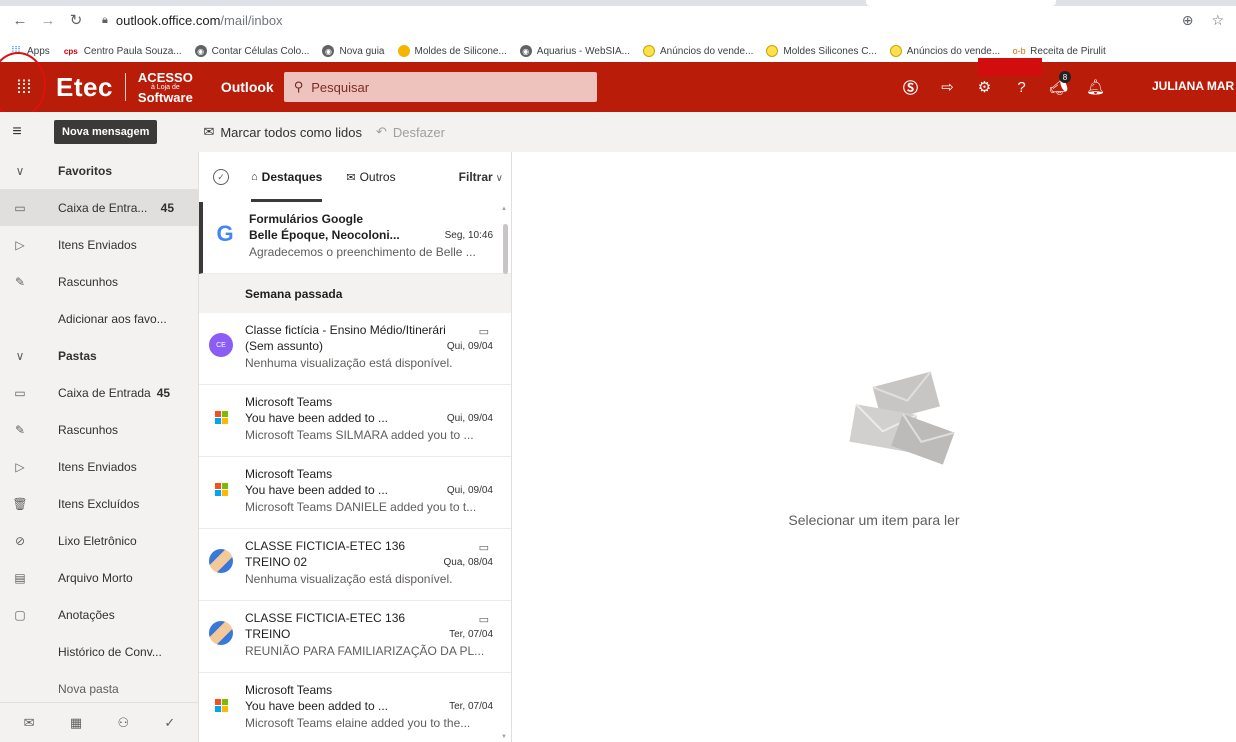 This screenshot has width=1236, height=742. Describe the element at coordinates (20, 207) in the screenshot. I see `inbox-icon: ▭` at that location.